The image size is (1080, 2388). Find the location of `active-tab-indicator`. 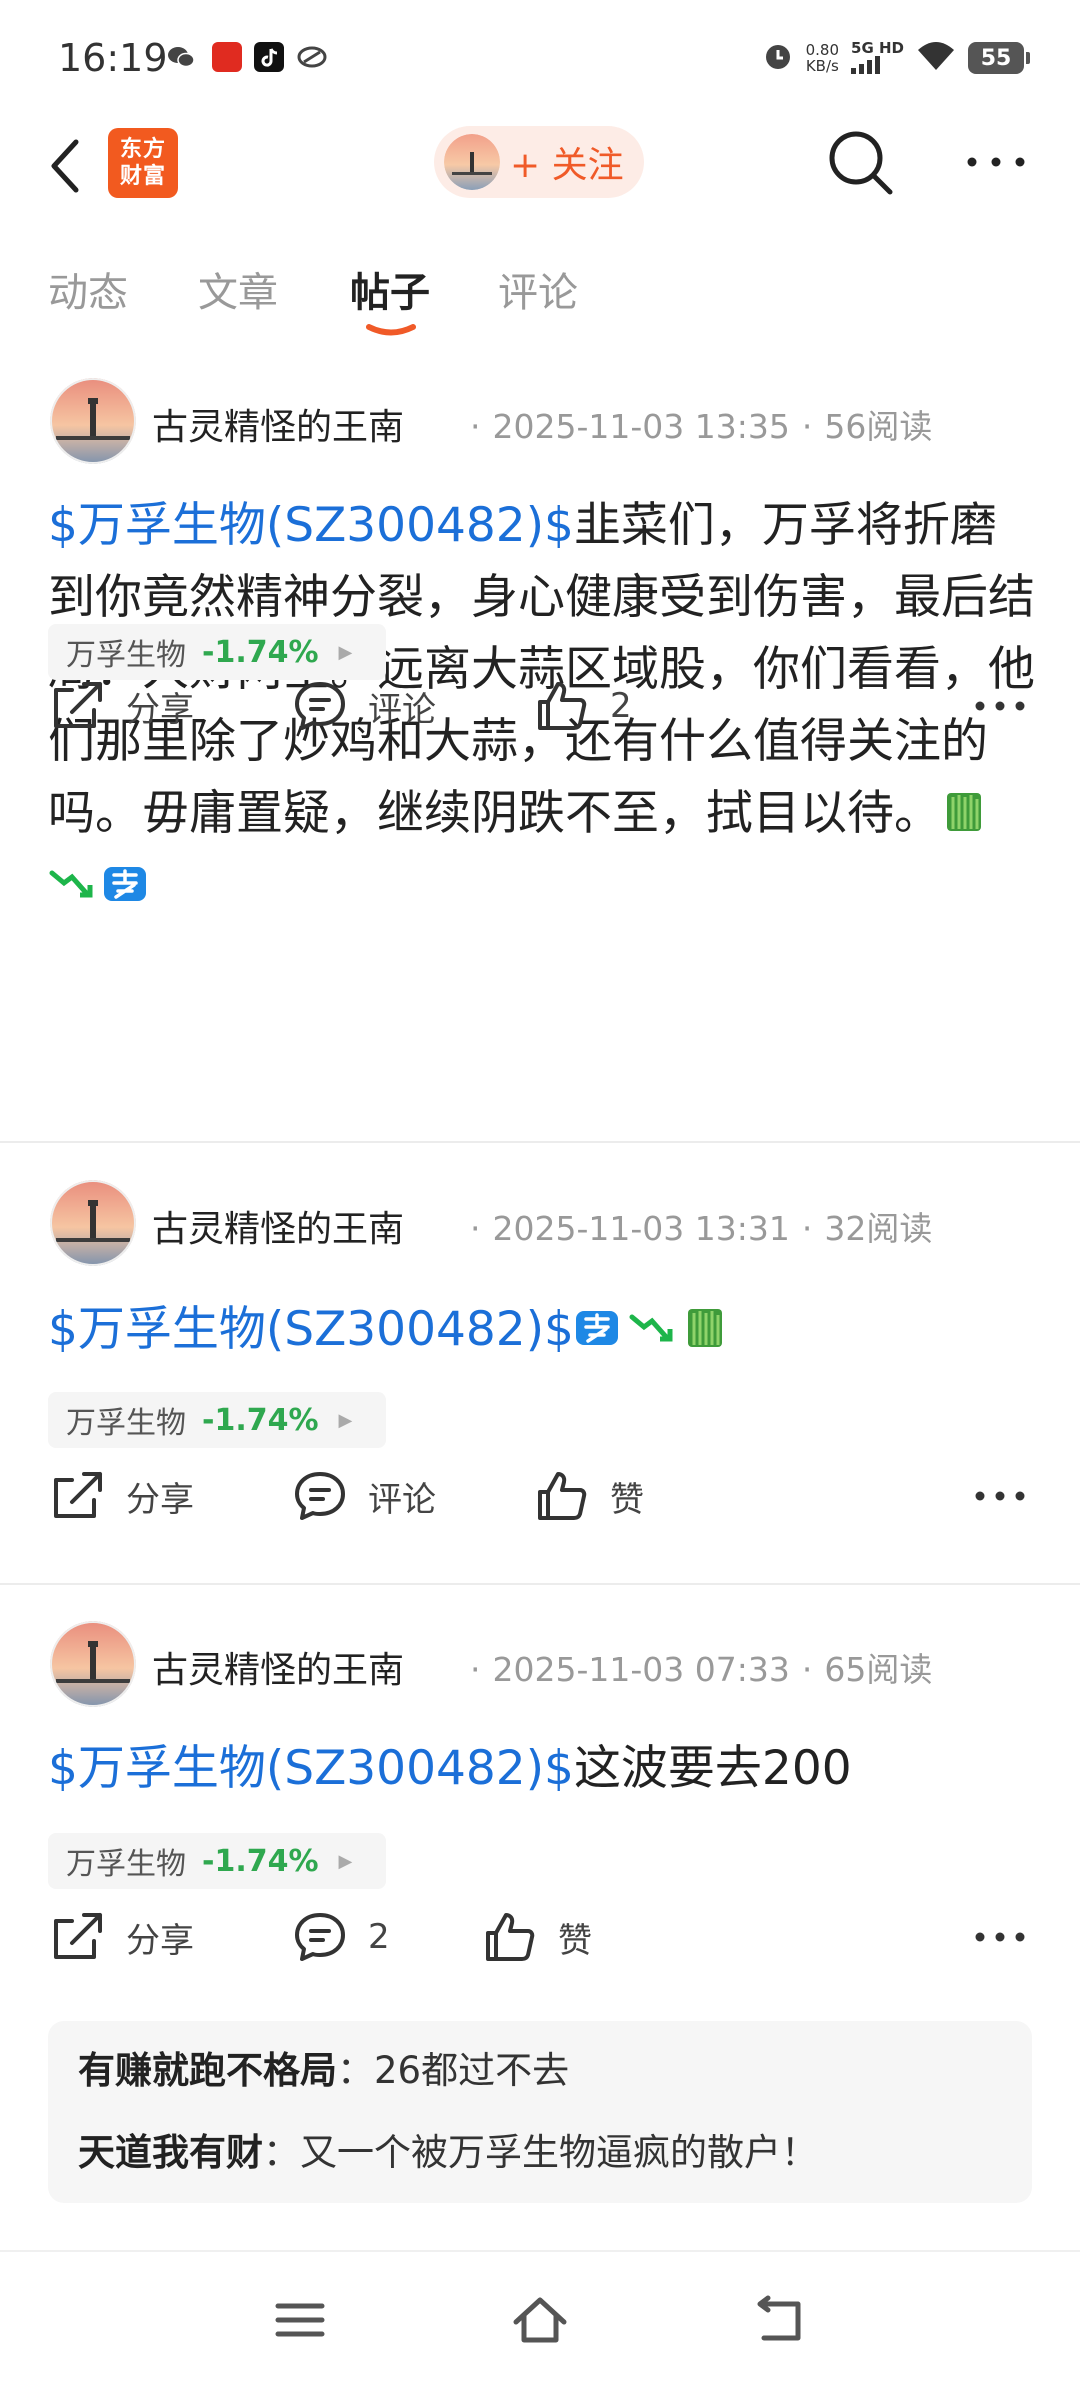

active-tab-indicator is located at coordinates (391, 330).